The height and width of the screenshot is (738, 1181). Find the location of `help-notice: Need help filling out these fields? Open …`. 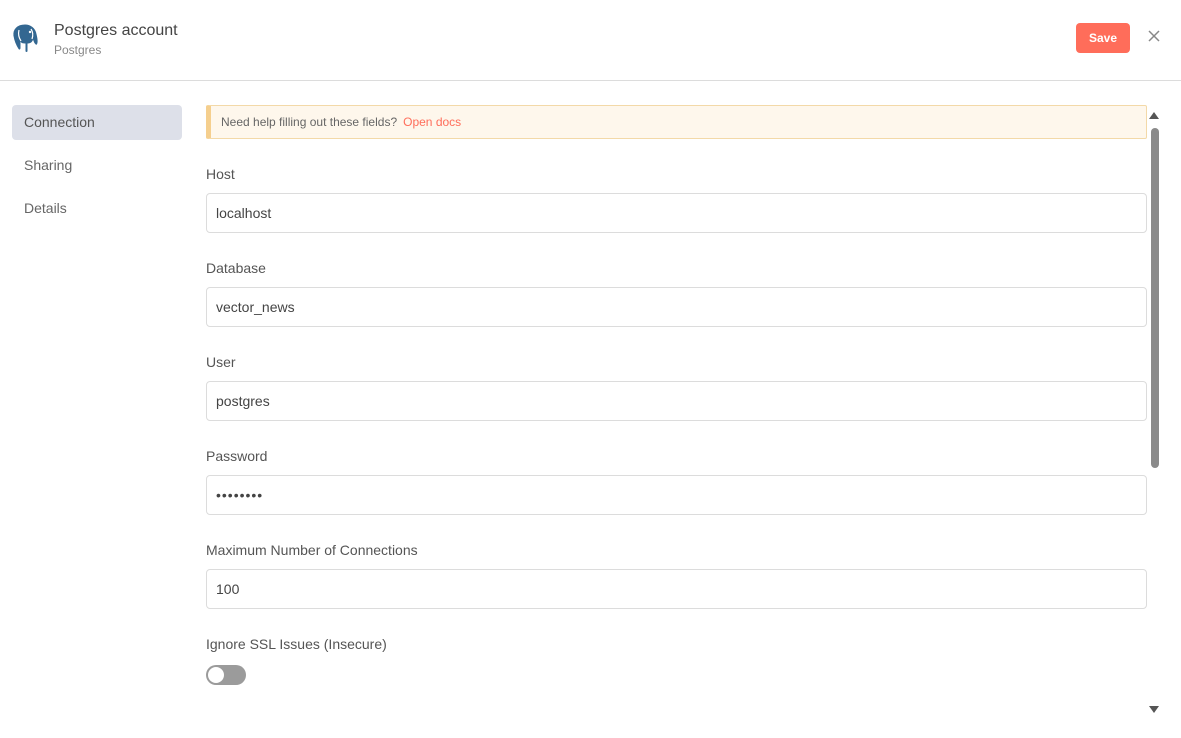

help-notice: Need help filling out these fields? Open … is located at coordinates (676, 122).